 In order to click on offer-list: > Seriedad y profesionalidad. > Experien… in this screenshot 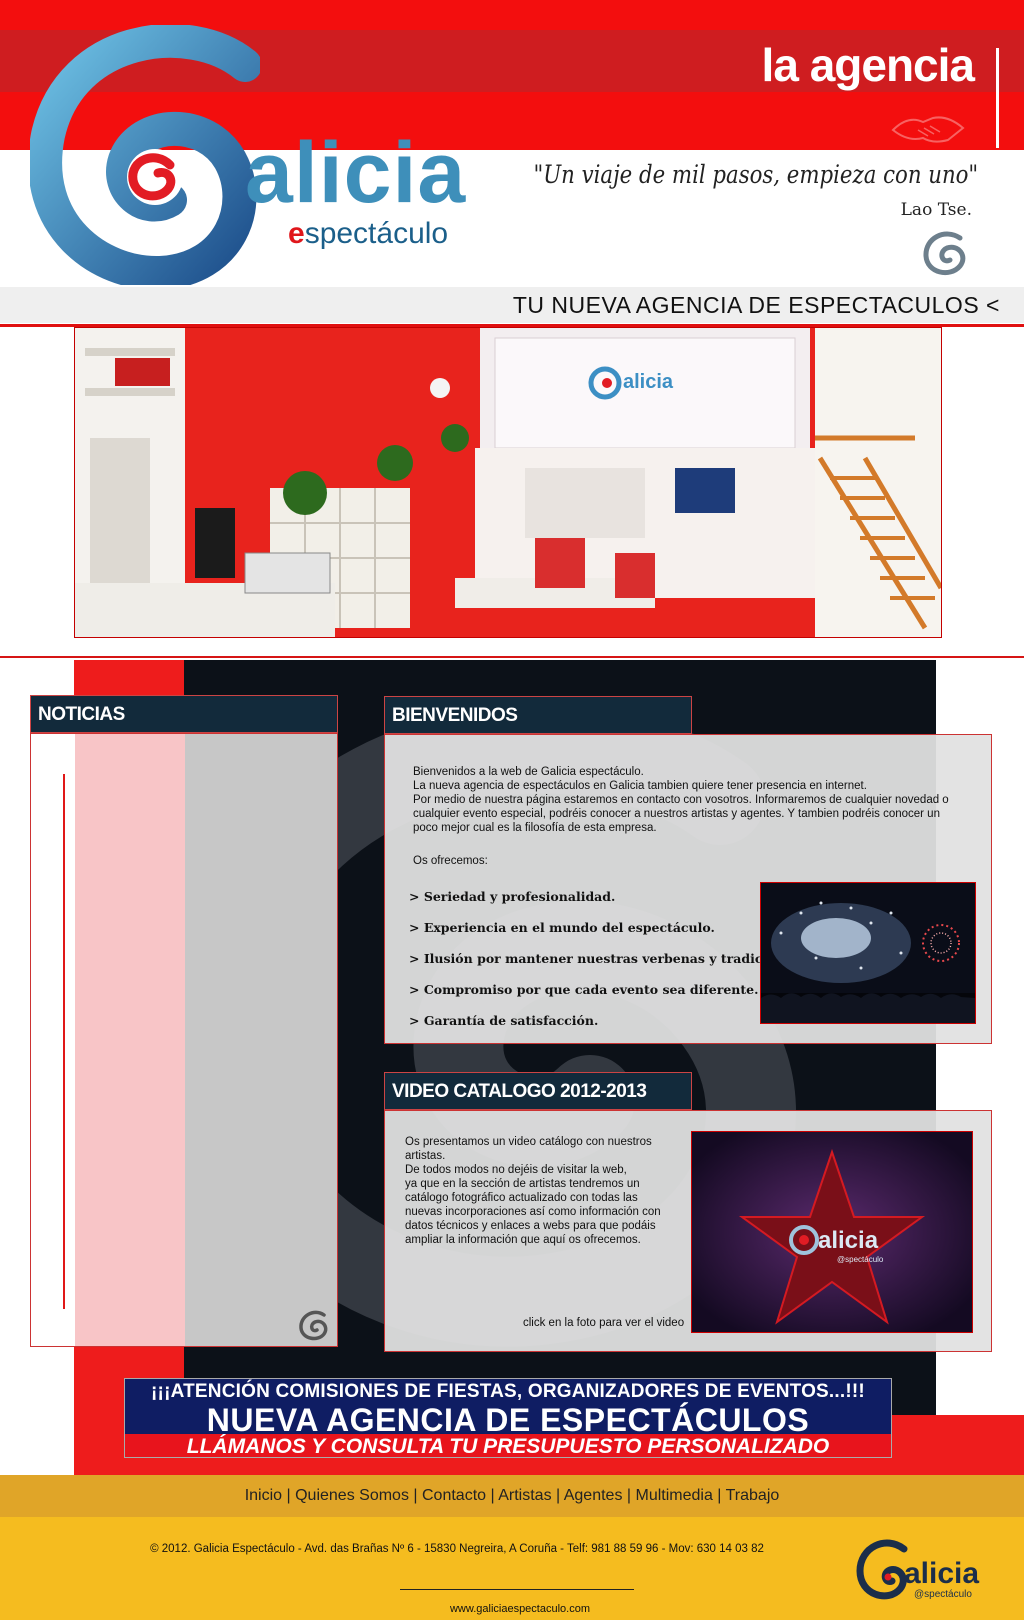, I will do `click(606, 966)`.